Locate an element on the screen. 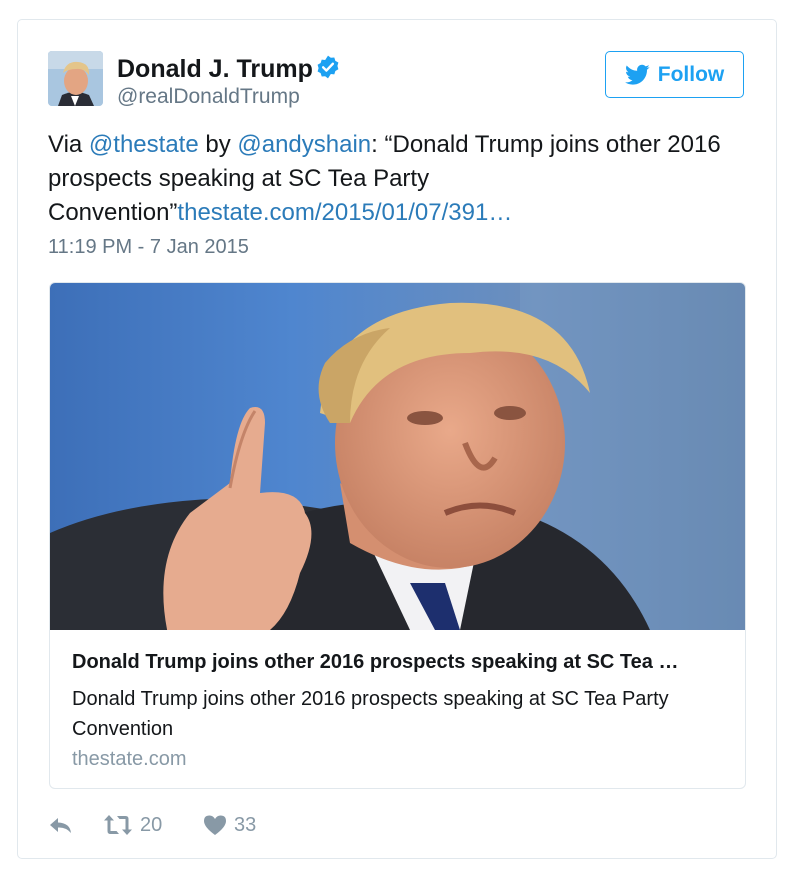 The image size is (799, 884). heart-icon is located at coordinates (215, 825).